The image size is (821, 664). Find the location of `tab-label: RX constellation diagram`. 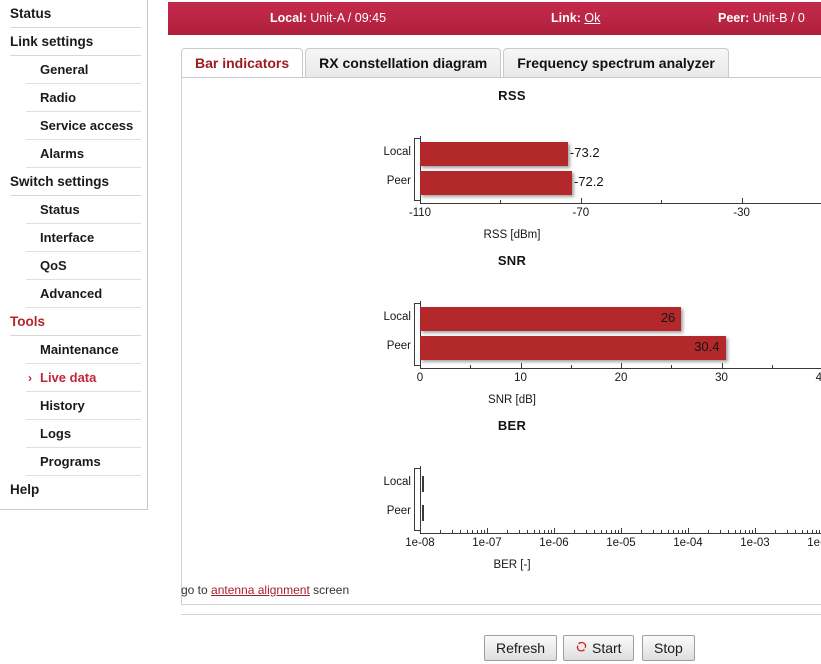

tab-label: RX constellation diagram is located at coordinates (403, 63).